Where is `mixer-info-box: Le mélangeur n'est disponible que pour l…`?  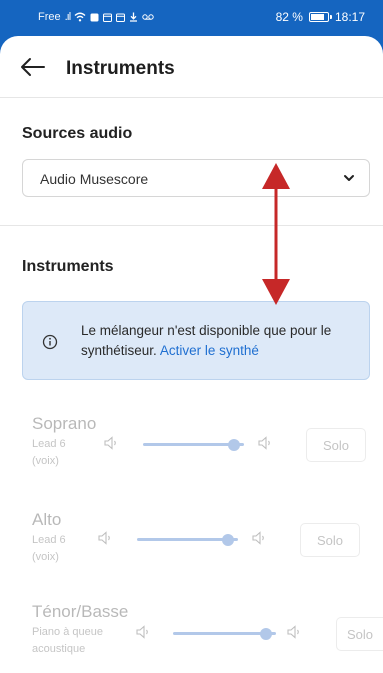 mixer-info-box: Le mélangeur n'est disponible que pour l… is located at coordinates (196, 340).